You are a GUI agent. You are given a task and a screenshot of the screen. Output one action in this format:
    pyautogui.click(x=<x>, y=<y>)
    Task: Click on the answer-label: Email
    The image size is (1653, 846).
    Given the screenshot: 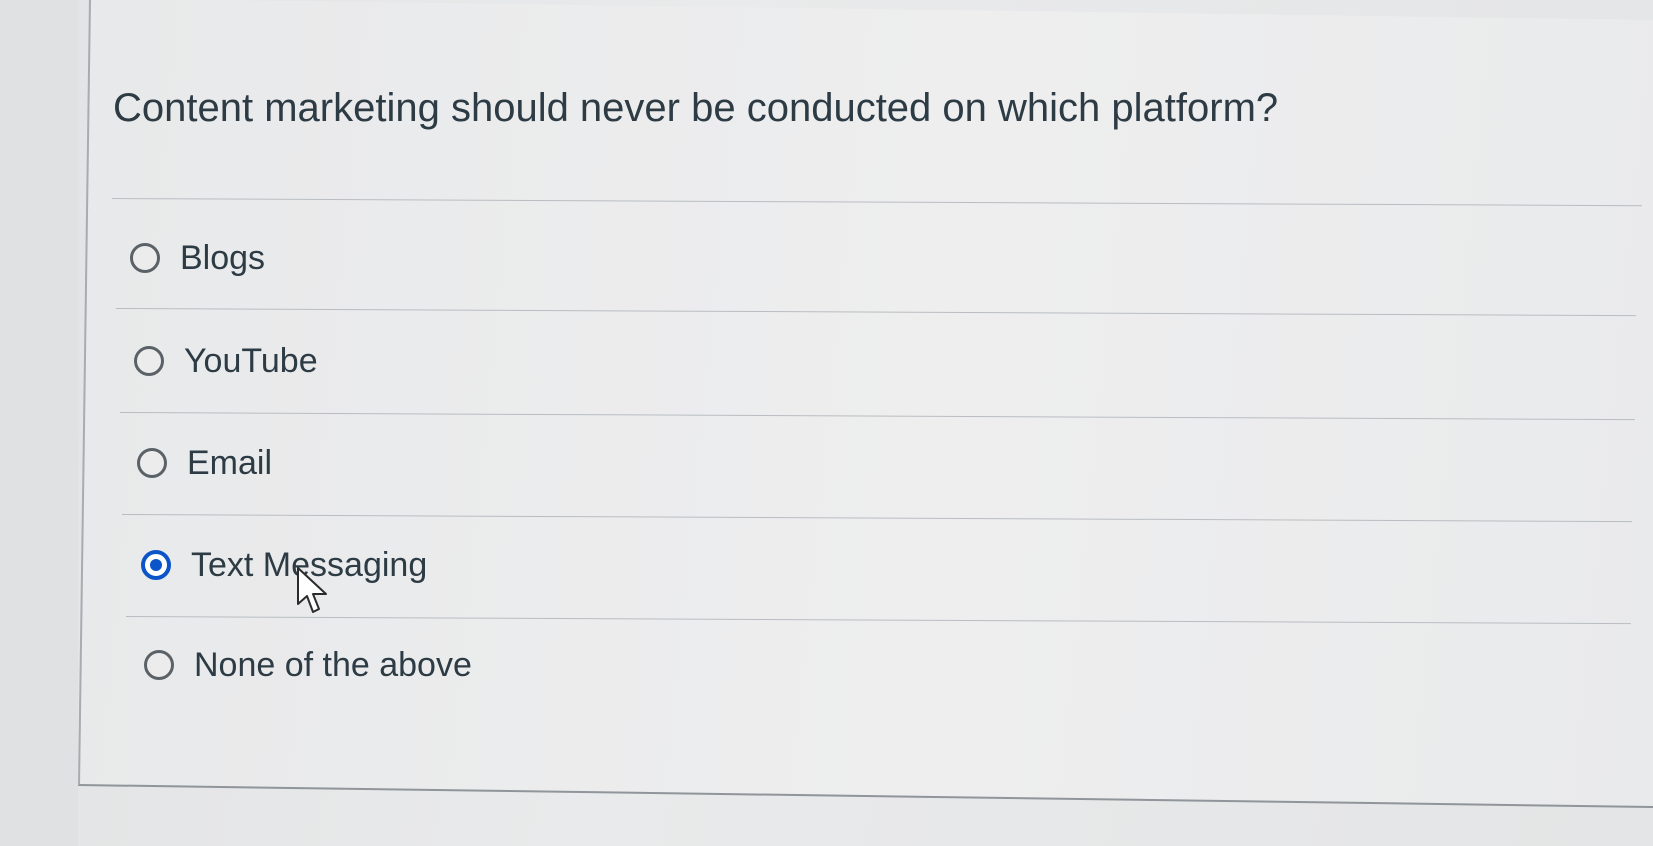 What is the action you would take?
    pyautogui.click(x=230, y=462)
    